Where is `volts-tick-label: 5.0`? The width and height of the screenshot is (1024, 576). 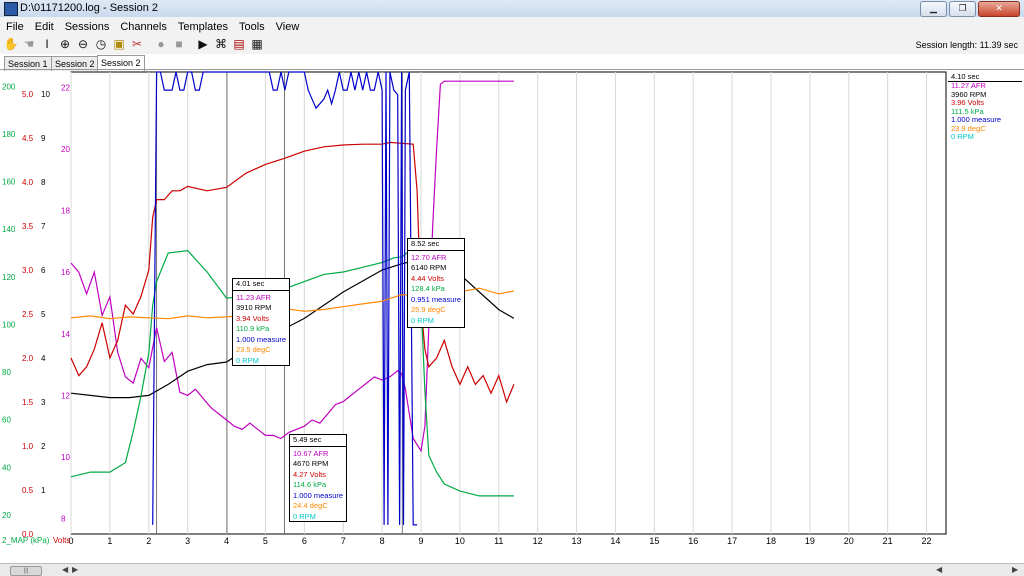
volts-tick-label: 5.0 is located at coordinates (28, 94).